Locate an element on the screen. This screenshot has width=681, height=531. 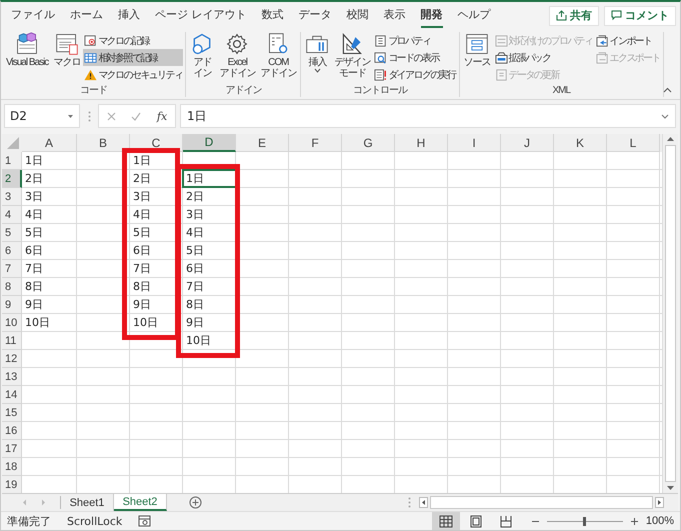
package-icon is located at coordinates (501, 58).